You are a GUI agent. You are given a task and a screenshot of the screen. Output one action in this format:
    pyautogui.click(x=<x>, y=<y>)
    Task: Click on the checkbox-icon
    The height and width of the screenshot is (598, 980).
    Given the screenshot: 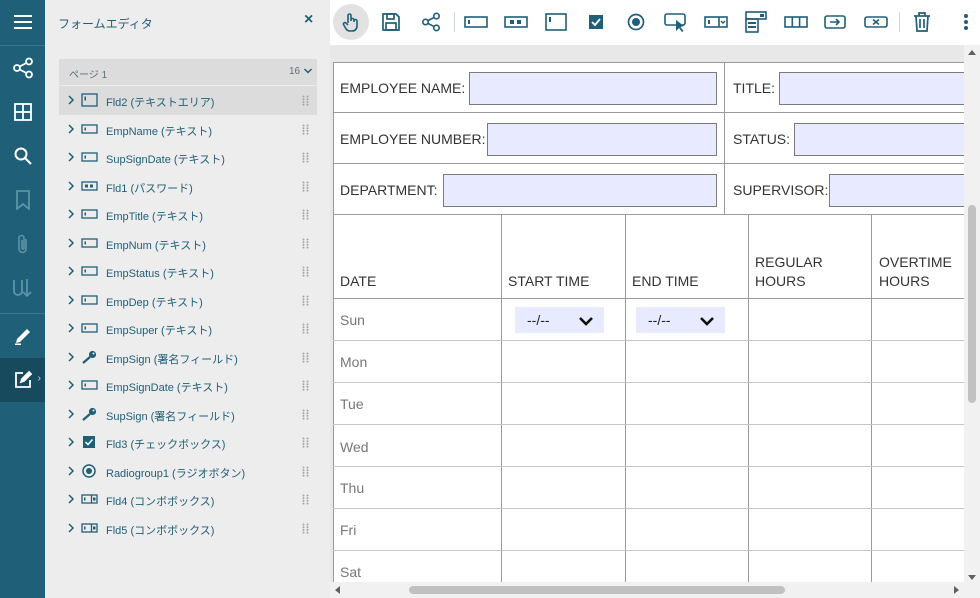 What is the action you would take?
    pyautogui.click(x=596, y=22)
    